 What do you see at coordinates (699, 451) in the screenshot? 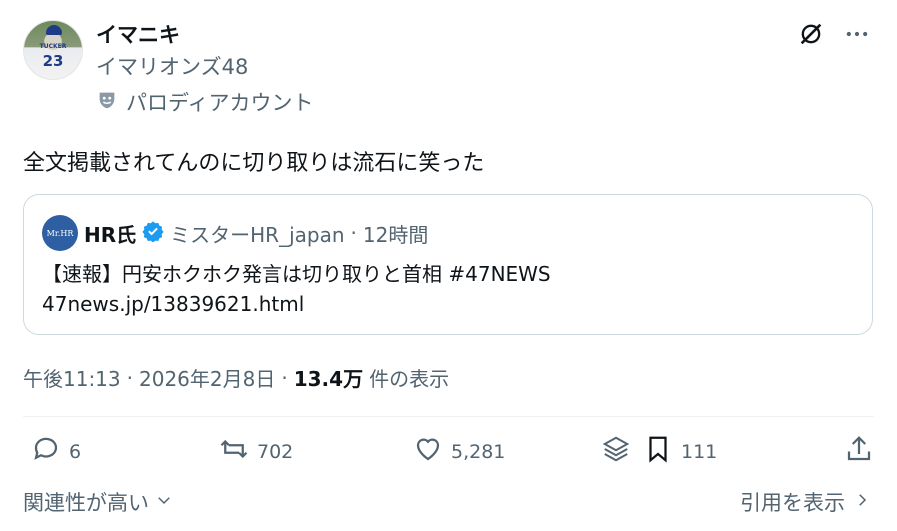
I see `bookmark-count: 111` at bounding box center [699, 451].